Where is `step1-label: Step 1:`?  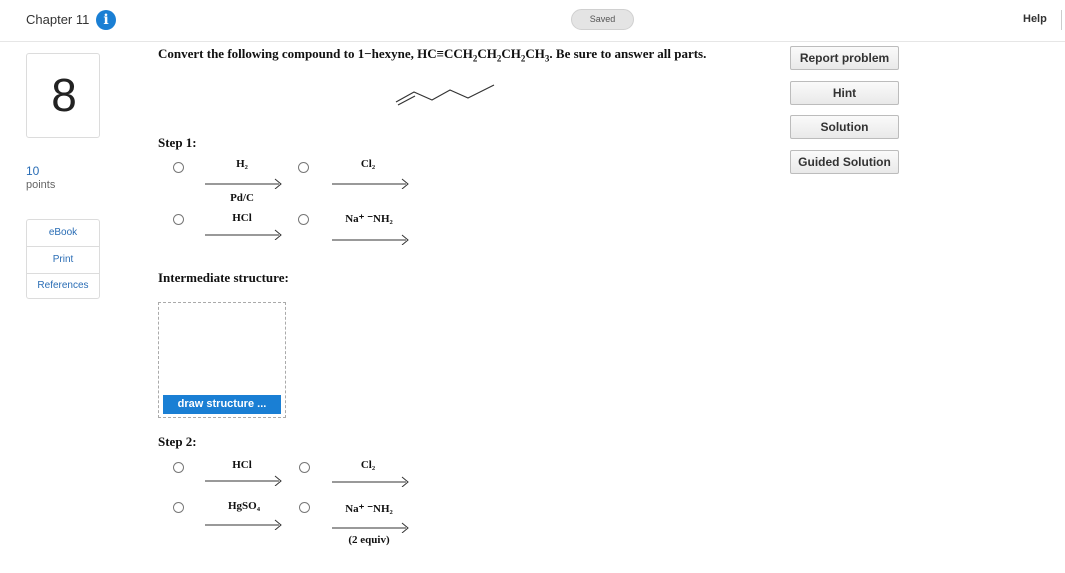
step1-label: Step 1: is located at coordinates (177, 142).